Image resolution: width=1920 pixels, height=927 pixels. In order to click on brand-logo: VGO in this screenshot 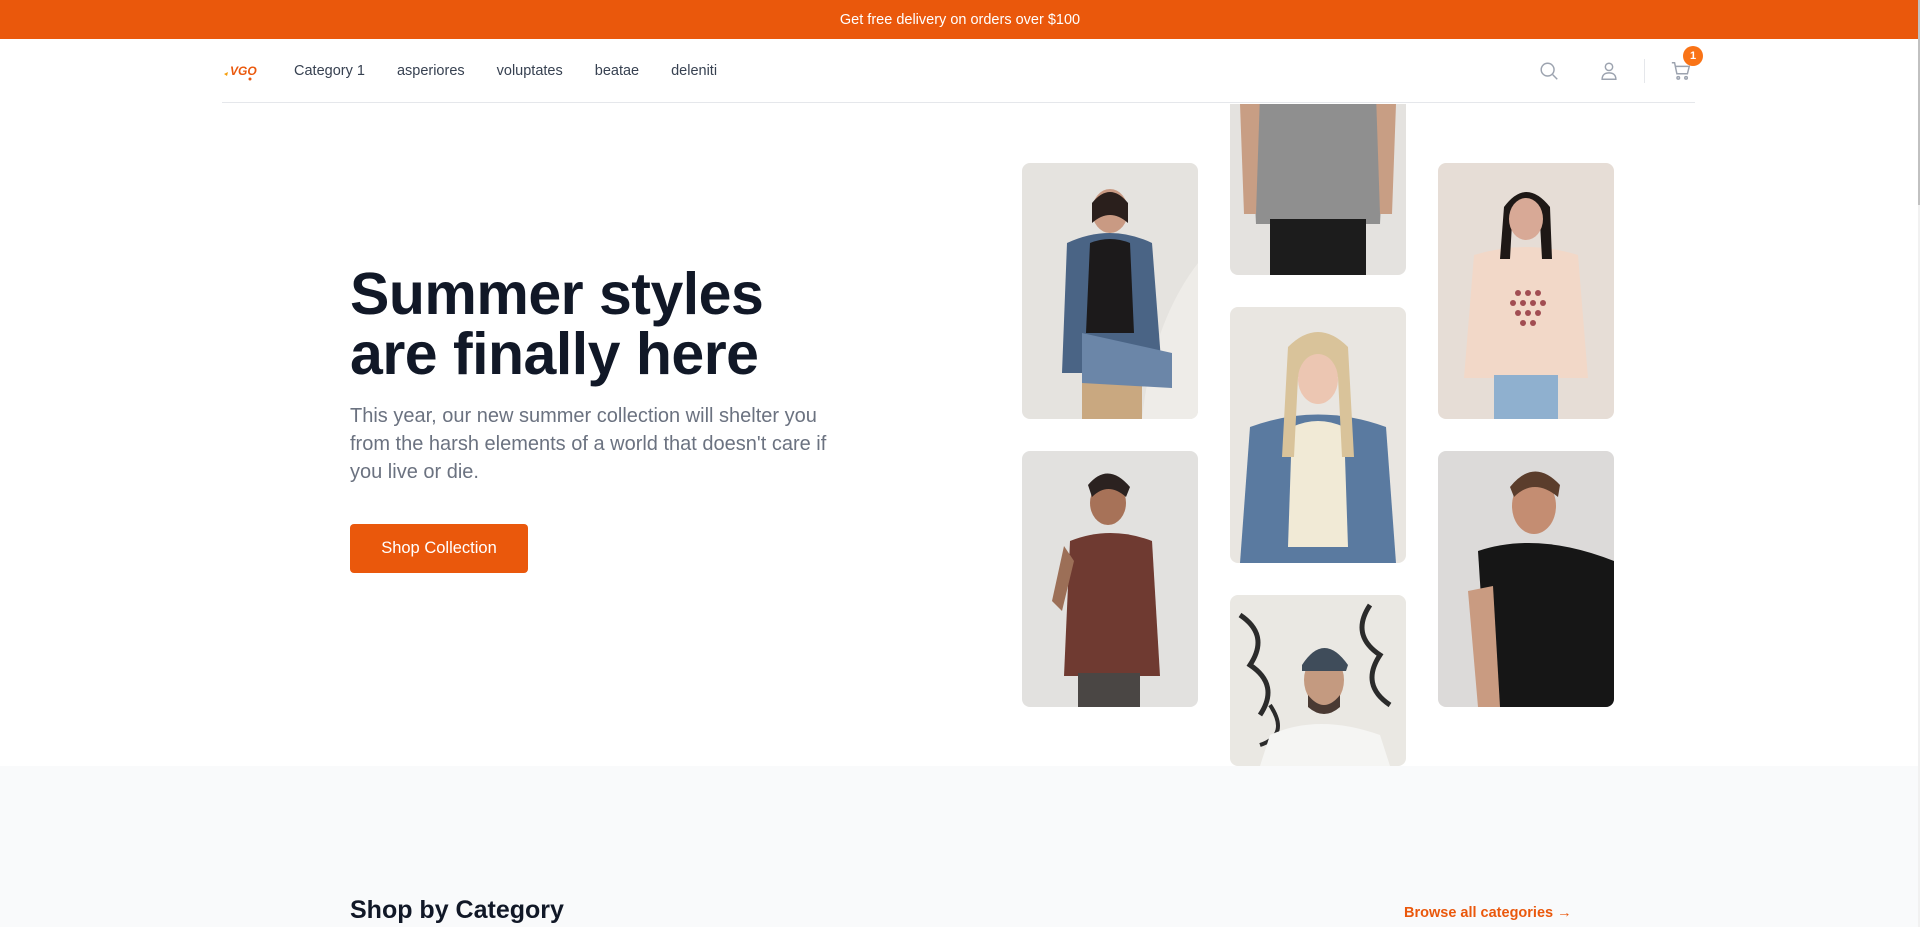, I will do `click(240, 71)`.